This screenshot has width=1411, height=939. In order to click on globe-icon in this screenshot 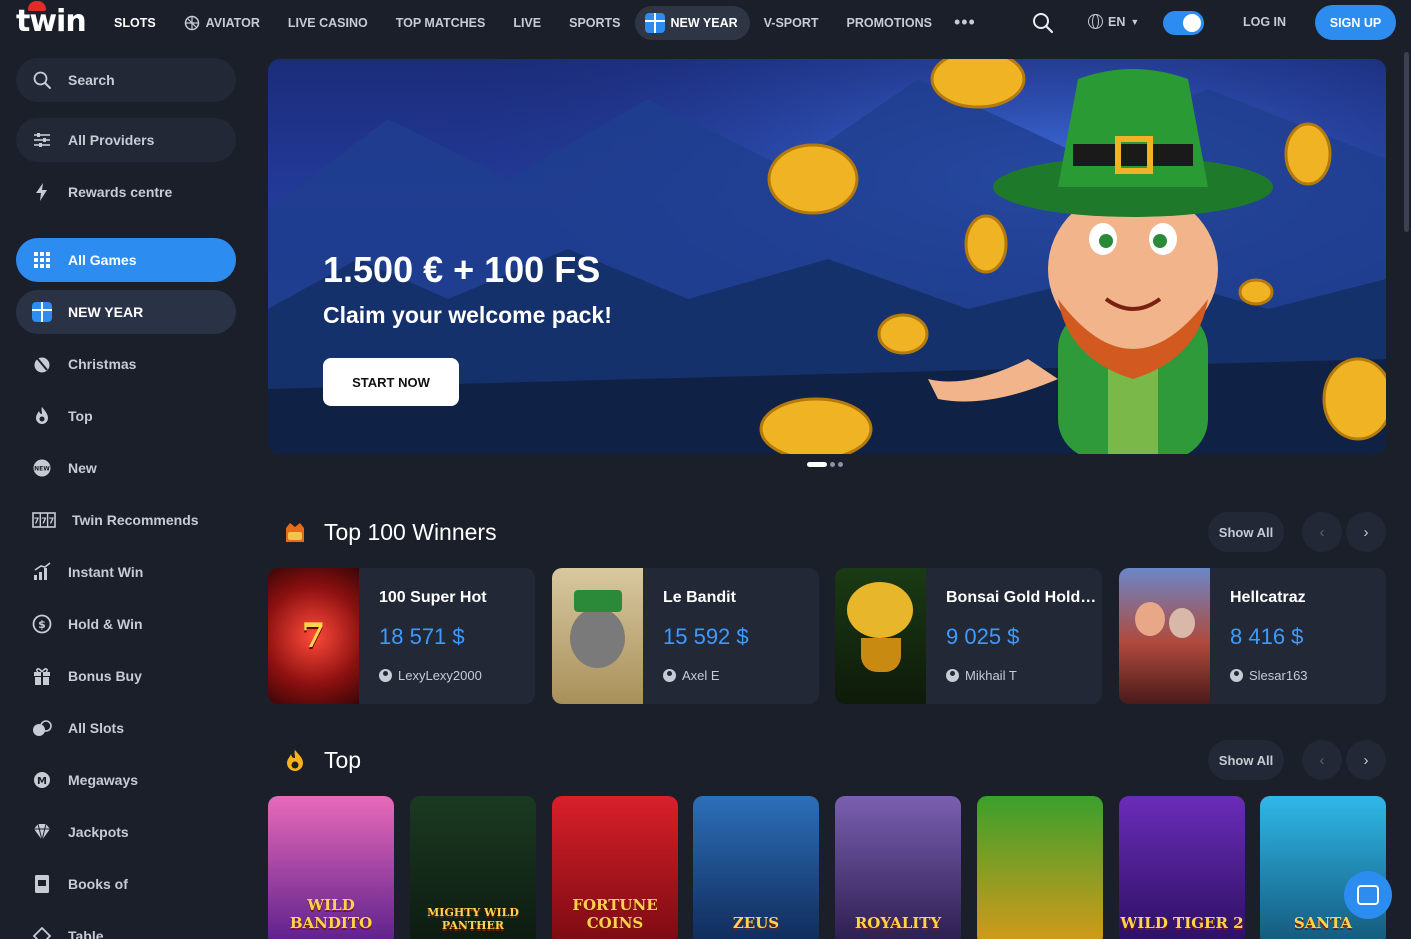, I will do `click(1095, 21)`.